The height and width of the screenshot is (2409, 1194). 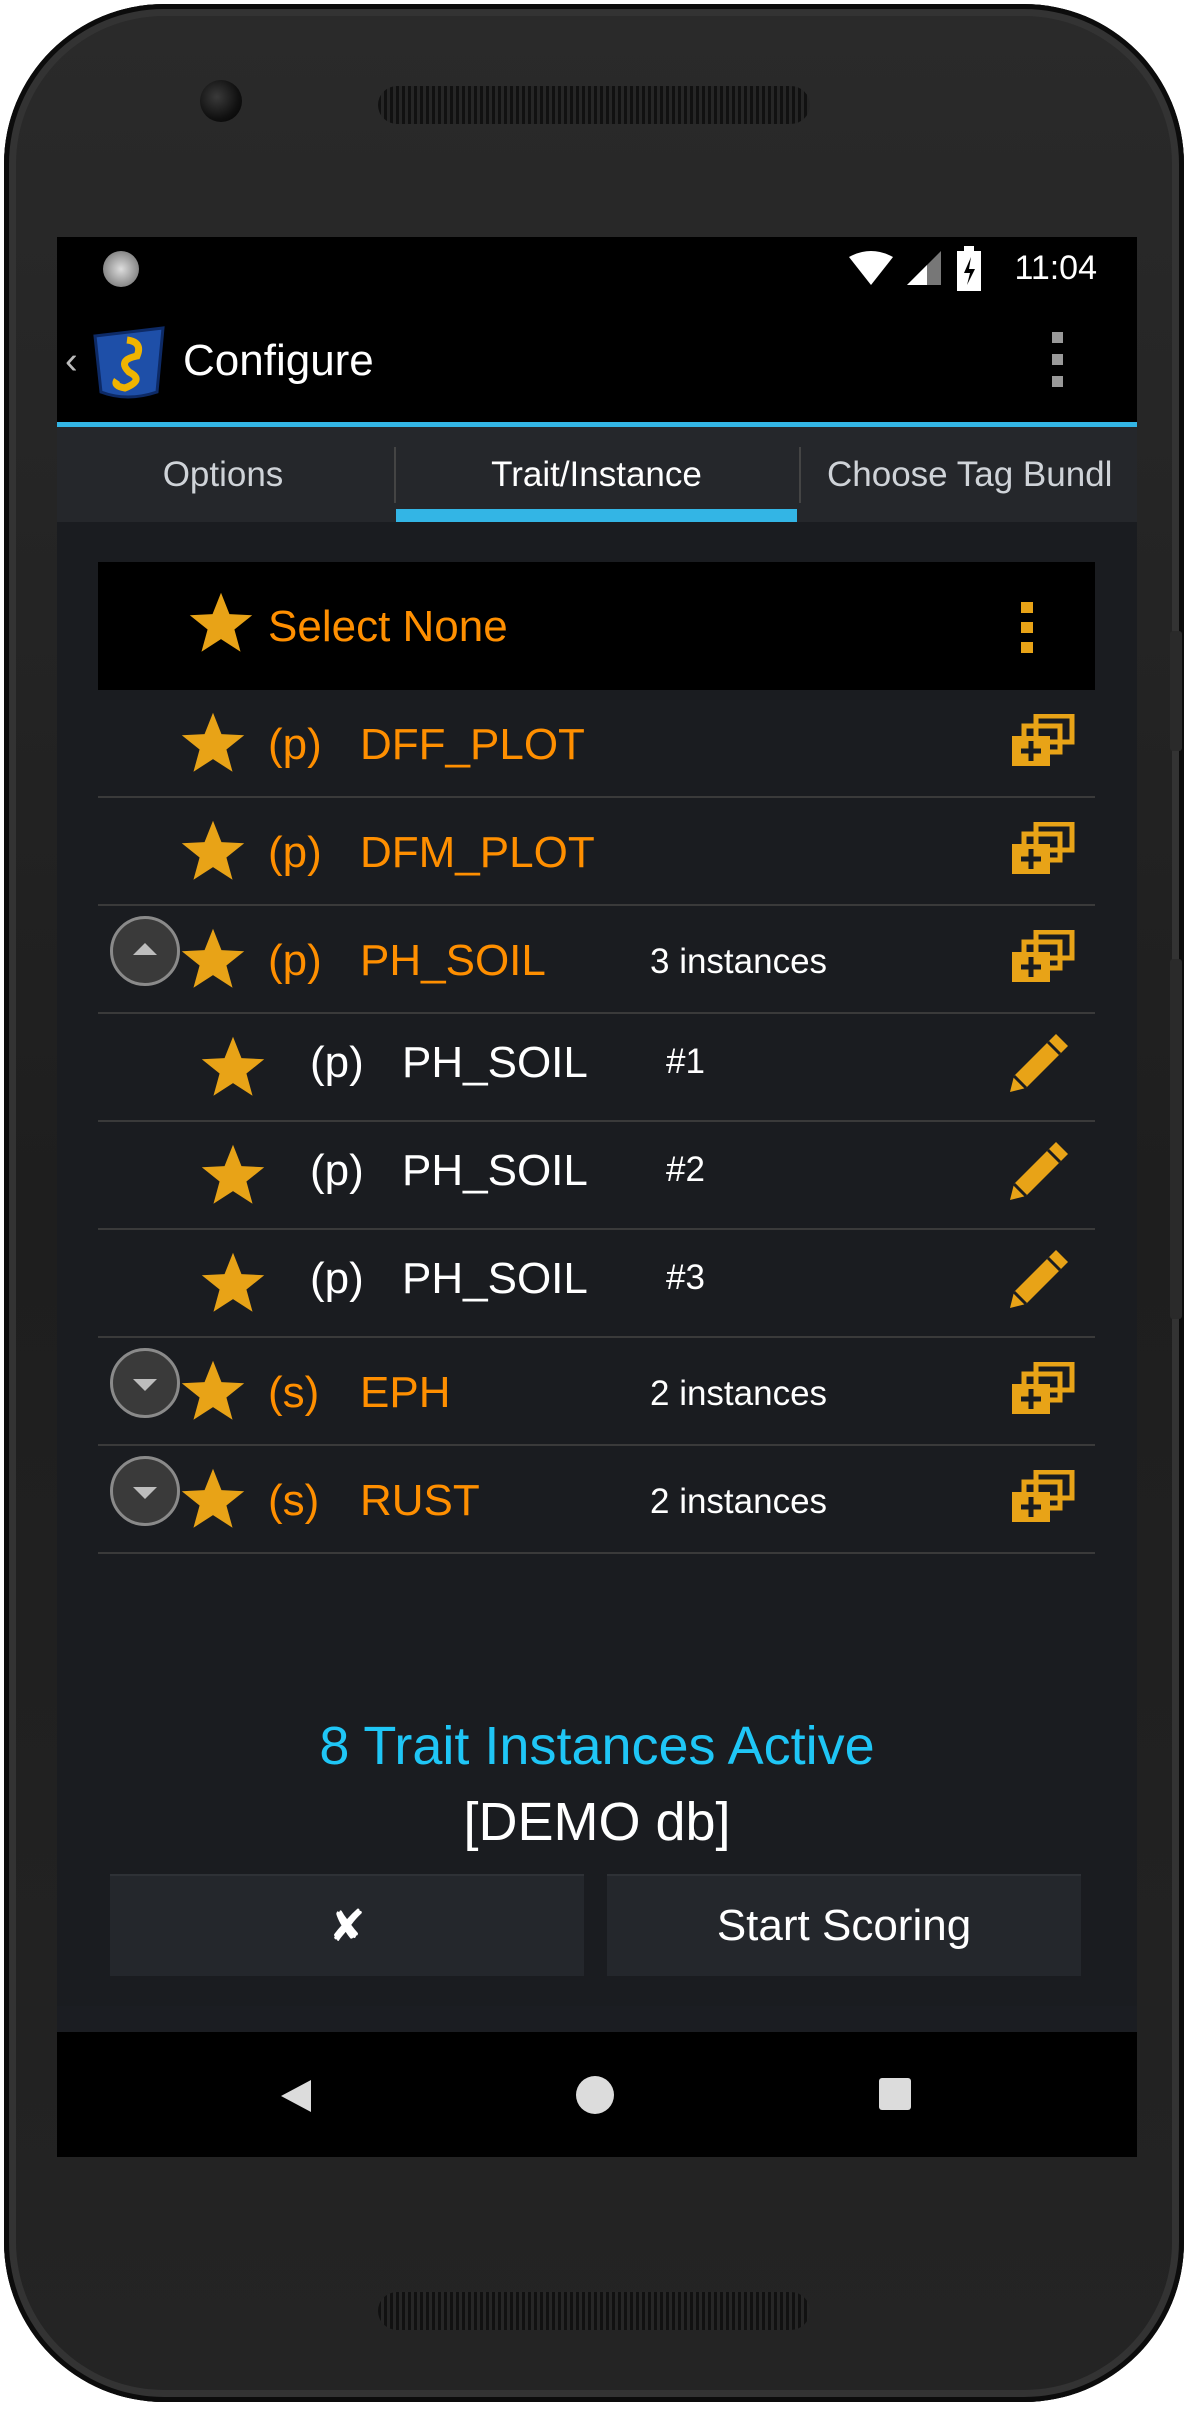 What do you see at coordinates (477, 852) in the screenshot?
I see `trait-name: DFM_PLOT` at bounding box center [477, 852].